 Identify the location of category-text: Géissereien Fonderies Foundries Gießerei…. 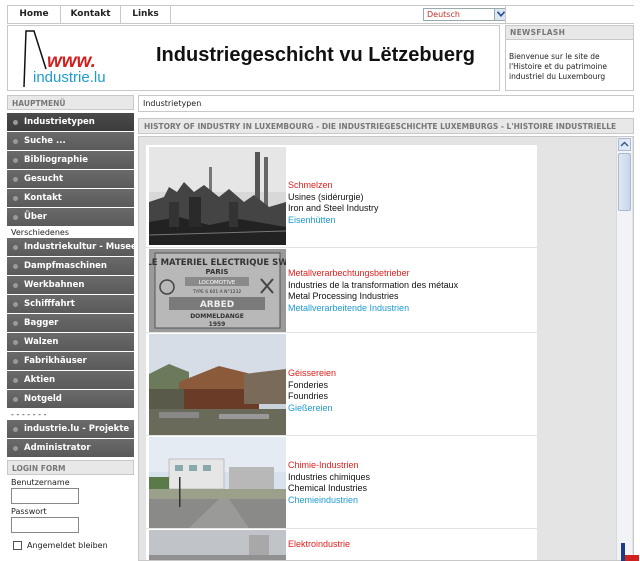
(312, 391).